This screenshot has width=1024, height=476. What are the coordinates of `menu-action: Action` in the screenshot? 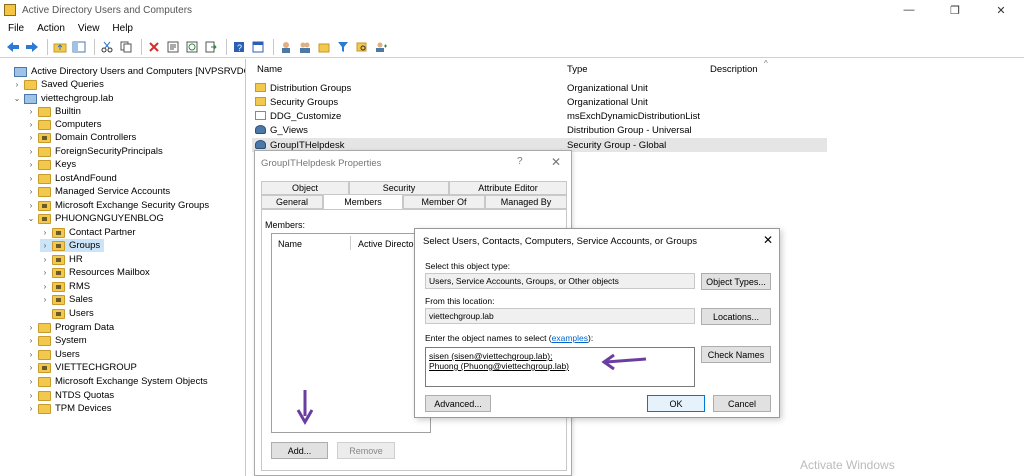 It's located at (51, 28).